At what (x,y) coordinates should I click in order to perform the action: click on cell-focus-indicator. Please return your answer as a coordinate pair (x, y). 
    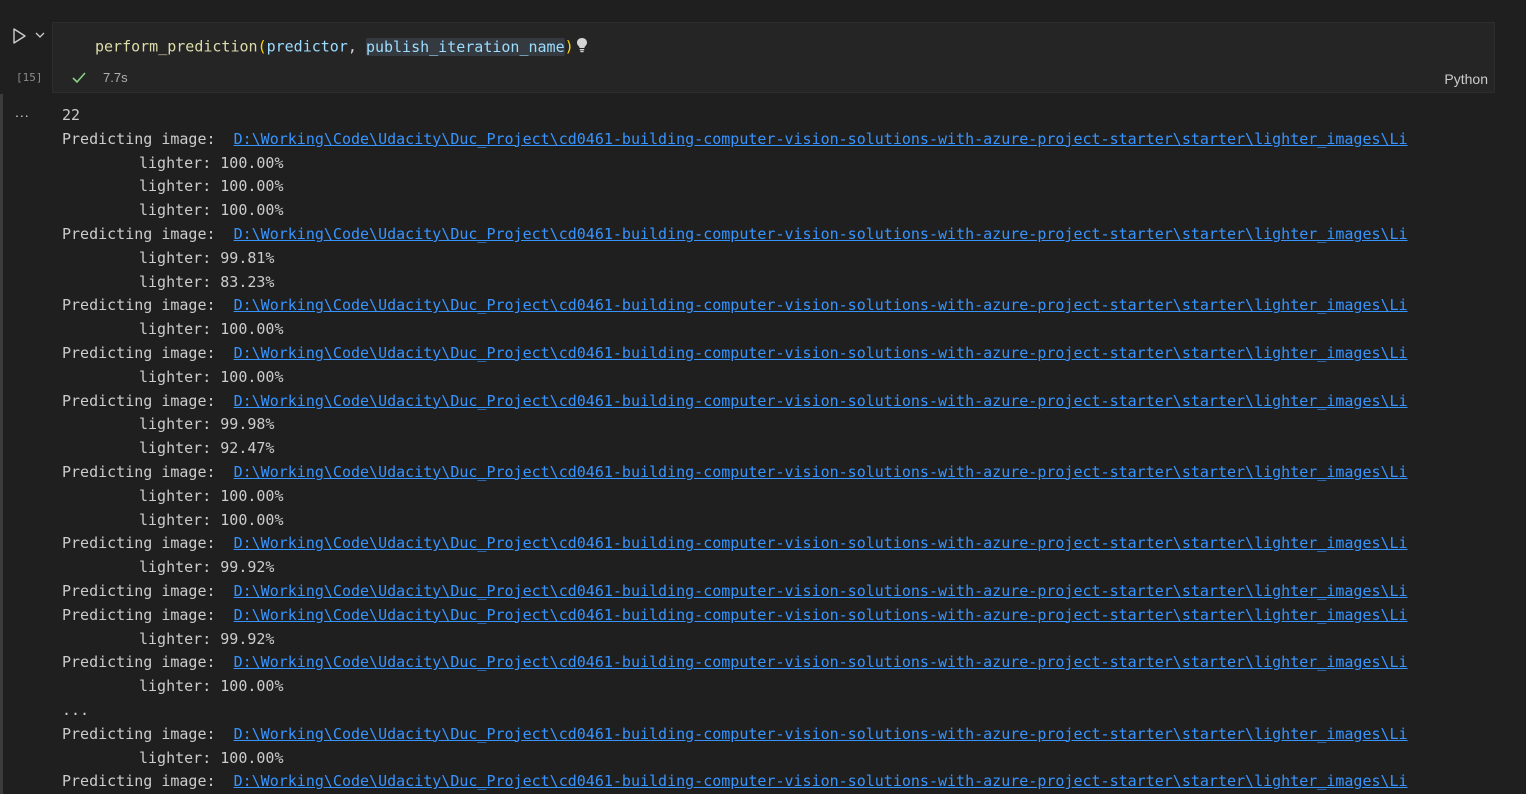
    Looking at the image, I should click on (1, 444).